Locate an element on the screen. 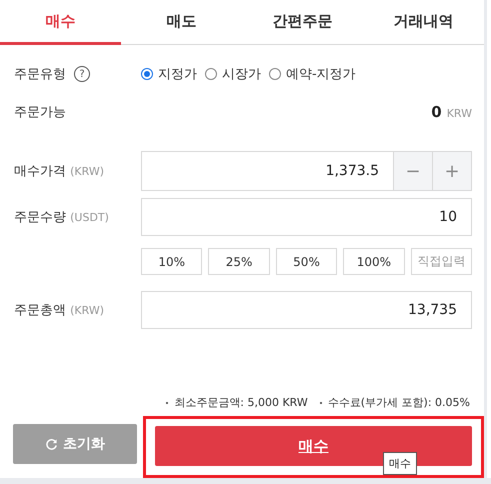 The image size is (491, 484). refresh-icon is located at coordinates (51, 444).